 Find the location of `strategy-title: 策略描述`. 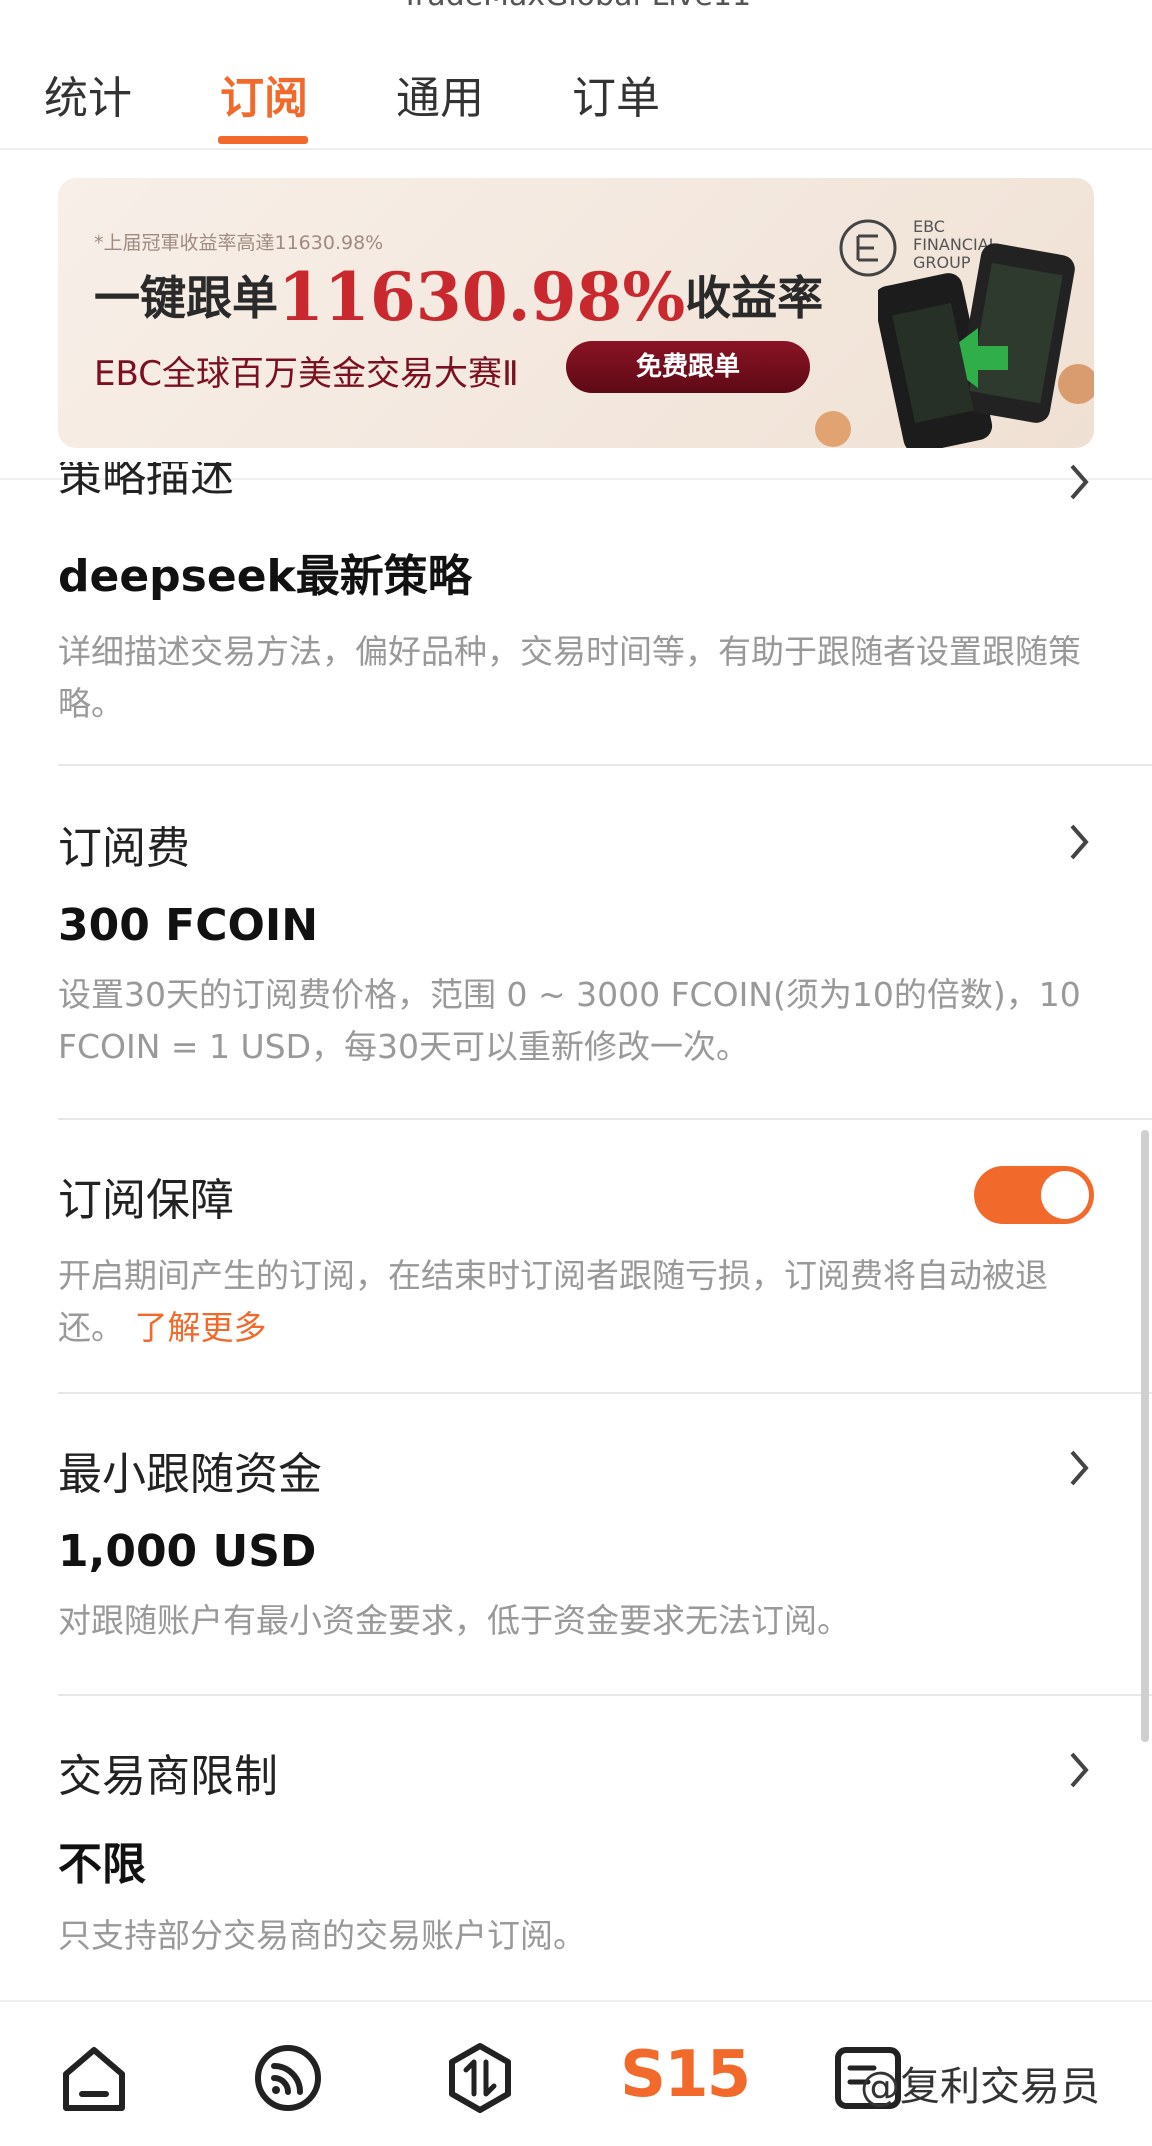

strategy-title: 策略描述 is located at coordinates (146, 482).